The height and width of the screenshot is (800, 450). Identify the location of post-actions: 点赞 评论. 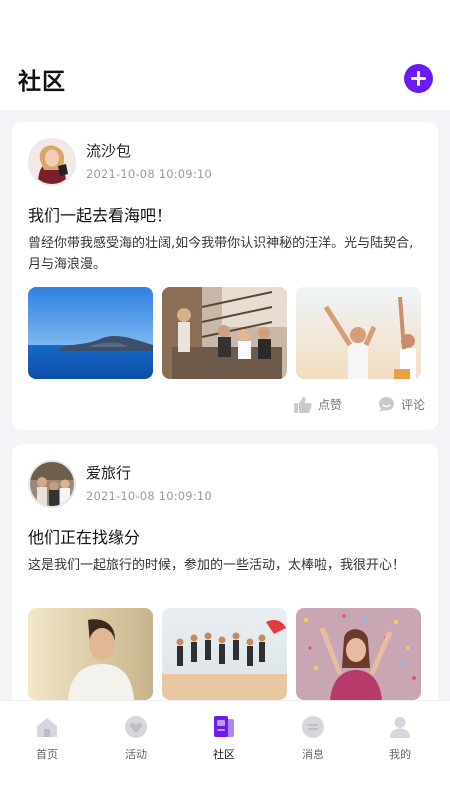
(360, 406).